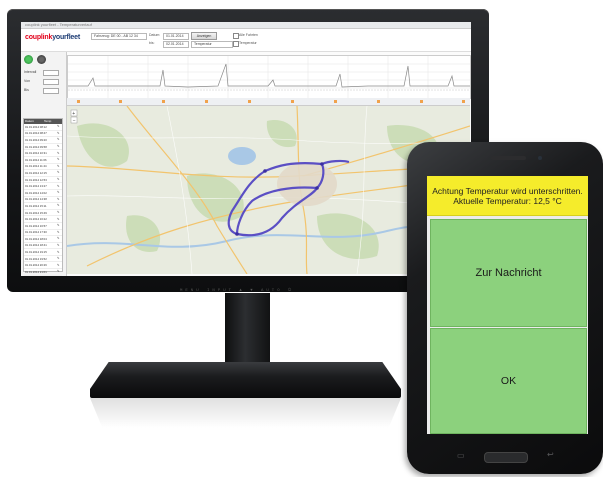 This screenshot has width=603, height=477. I want to click on tablet-speaker, so click(508, 158).